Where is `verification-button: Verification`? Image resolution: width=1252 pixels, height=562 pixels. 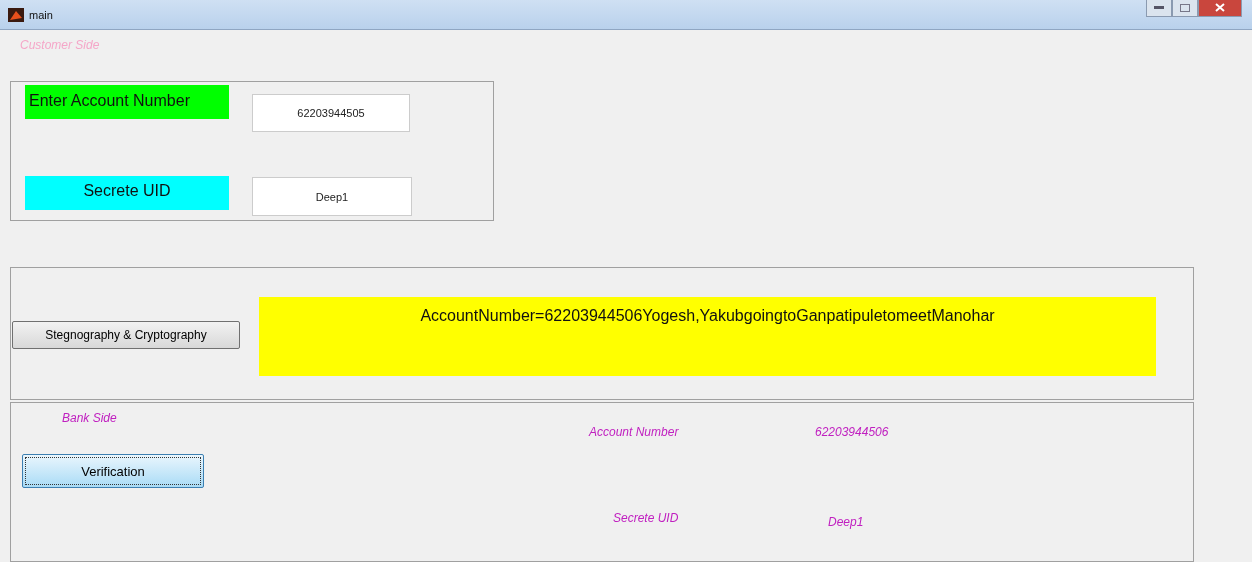 verification-button: Verification is located at coordinates (113, 471).